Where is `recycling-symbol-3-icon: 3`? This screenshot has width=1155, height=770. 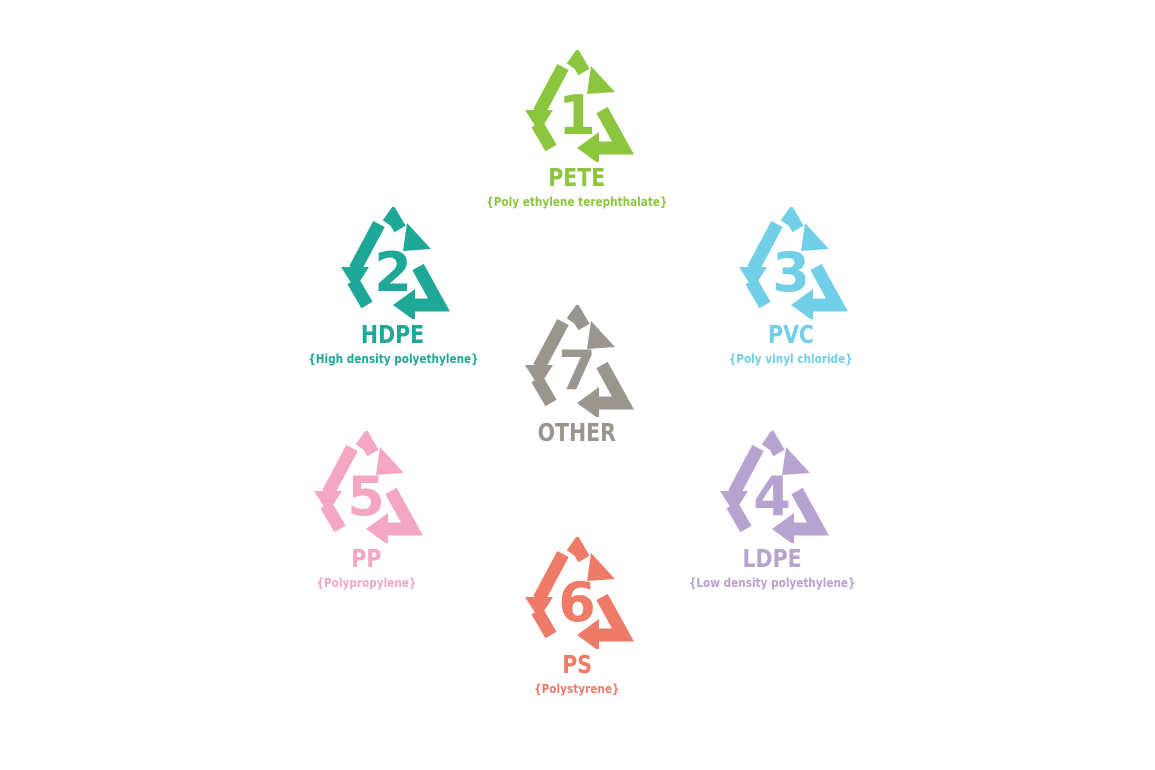 recycling-symbol-3-icon: 3 is located at coordinates (794, 263).